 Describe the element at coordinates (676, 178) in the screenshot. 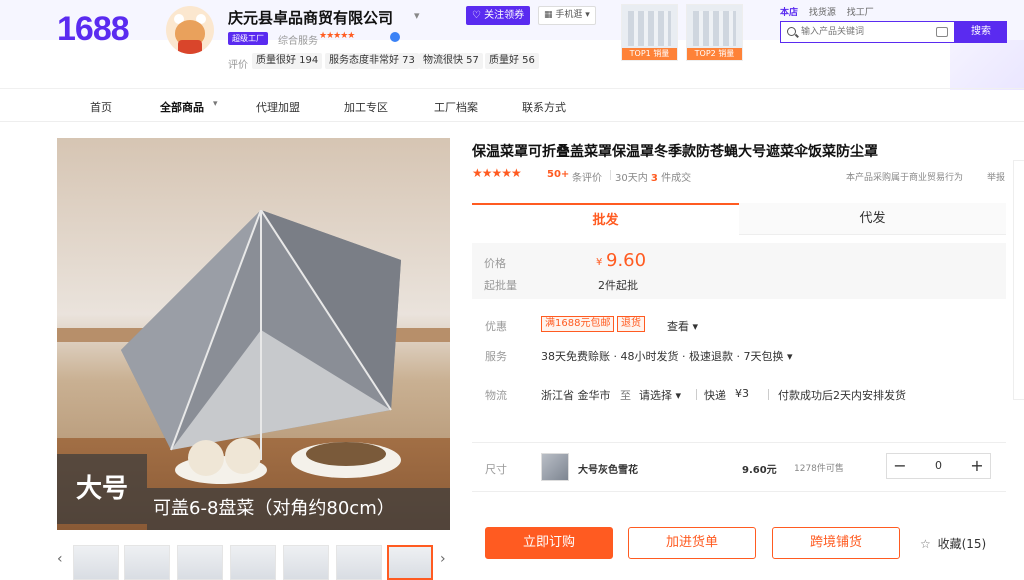

I see `deal-suffix: 件成交` at that location.